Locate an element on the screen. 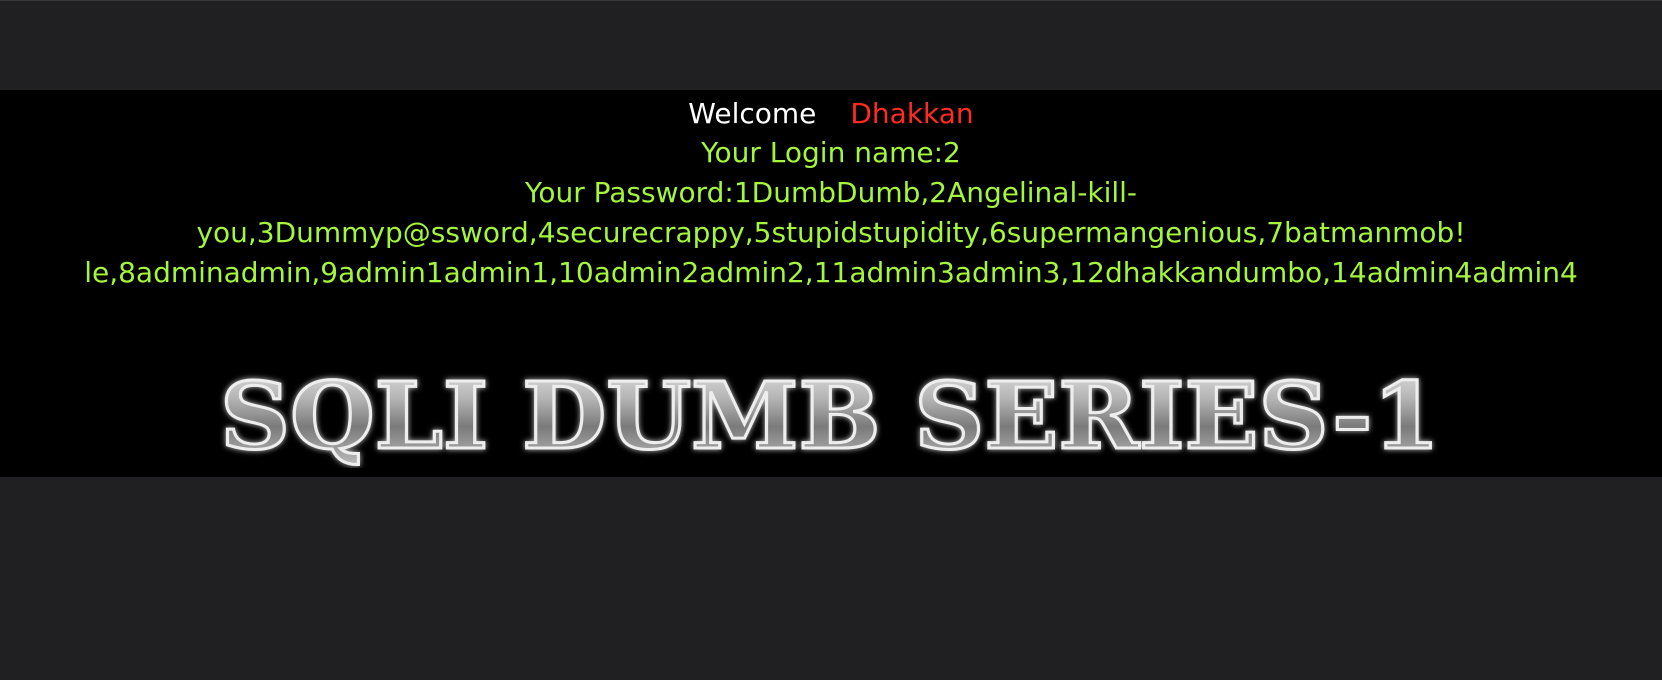 The width and height of the screenshot is (1662, 680). user-name: Dhakkan is located at coordinates (912, 113).